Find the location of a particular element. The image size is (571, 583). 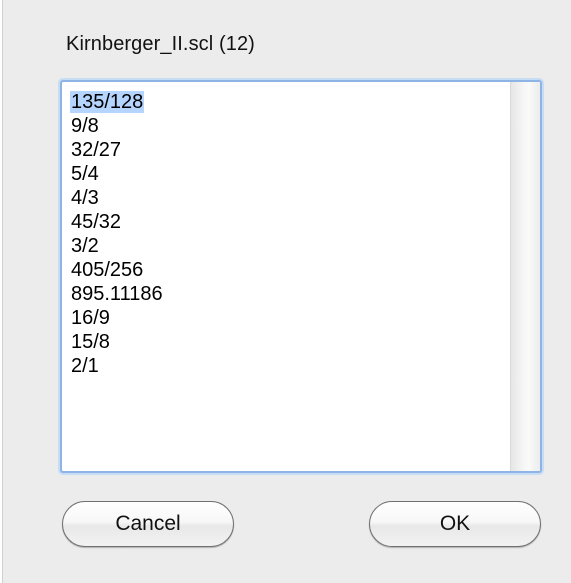

list-item: 3/2 is located at coordinates (290, 246).